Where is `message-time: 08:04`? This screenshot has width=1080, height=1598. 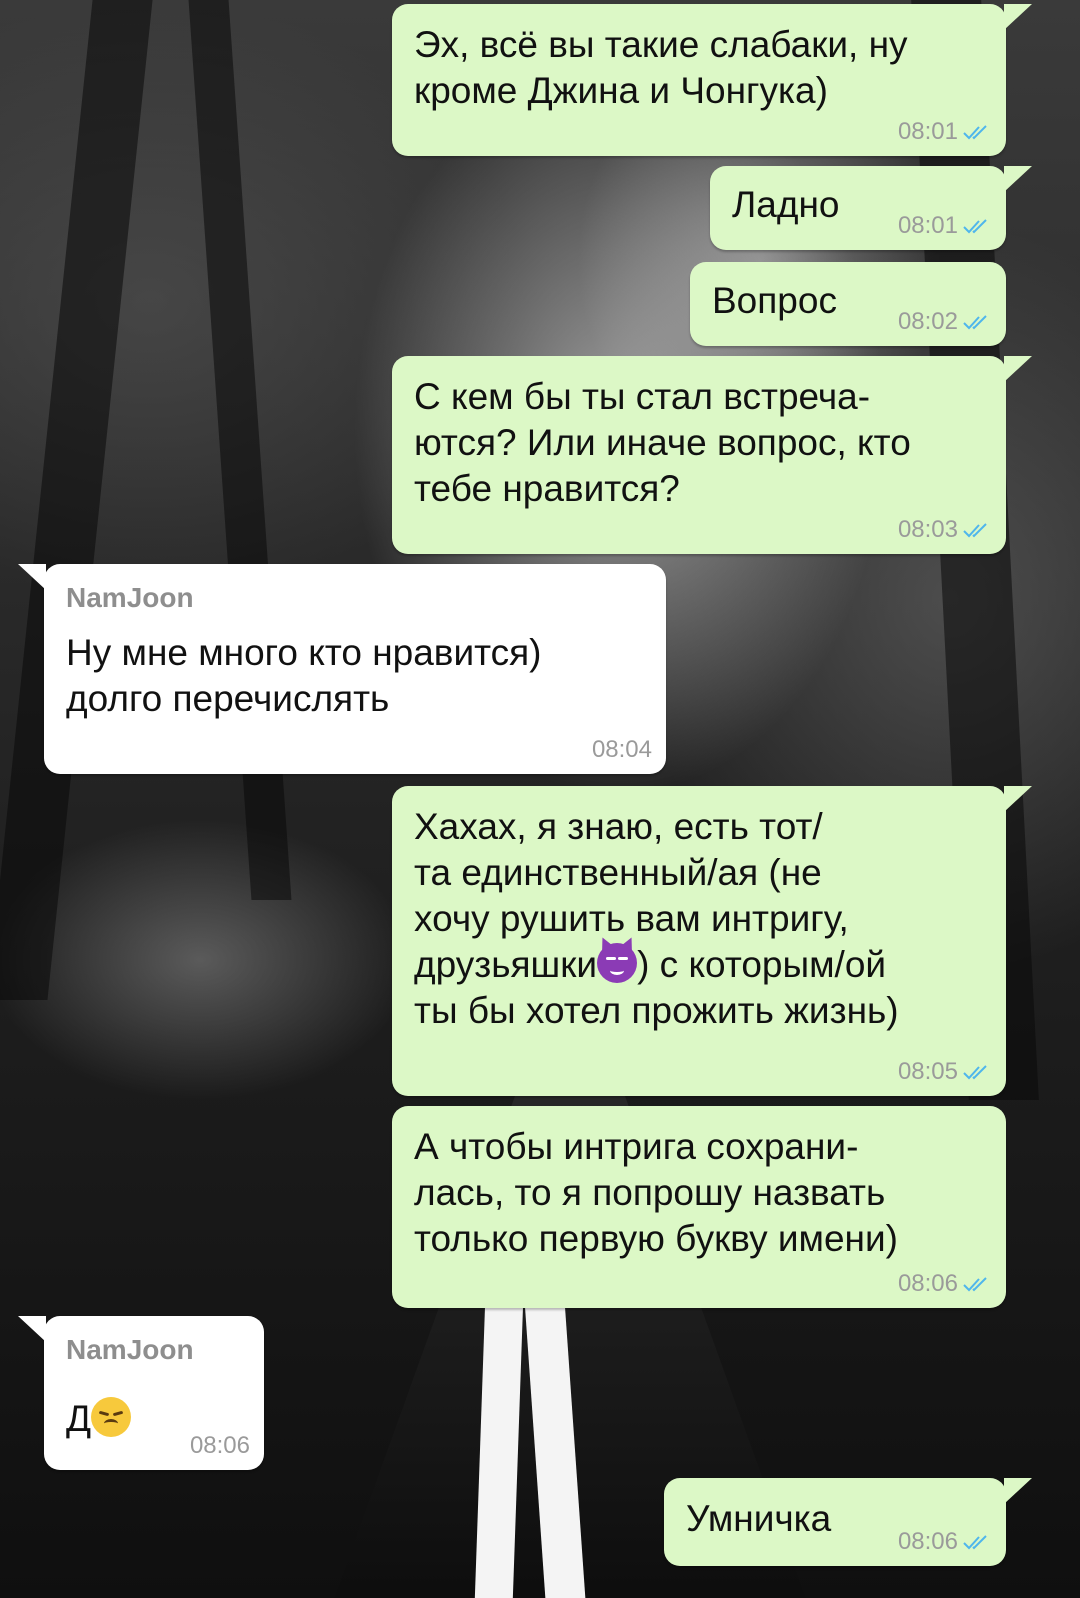
message-time: 08:04 is located at coordinates (621, 749).